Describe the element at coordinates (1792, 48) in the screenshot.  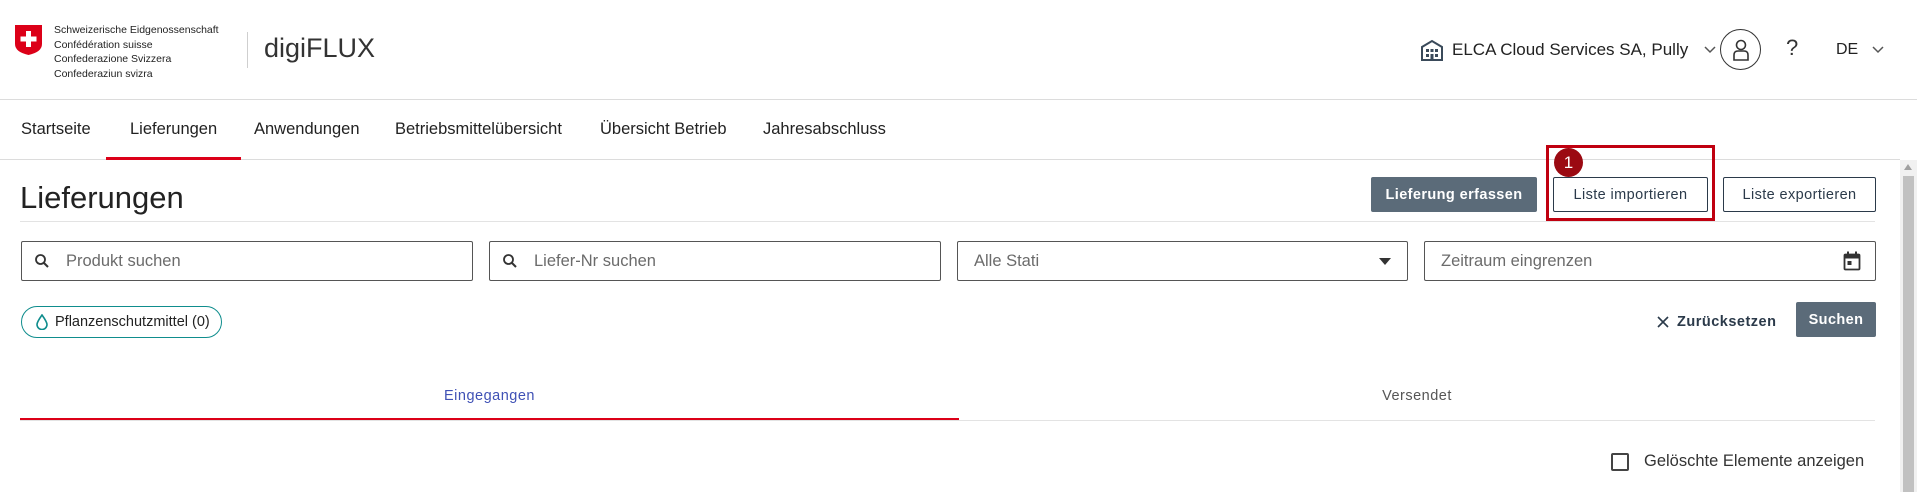
I see `help-button: ?` at that location.